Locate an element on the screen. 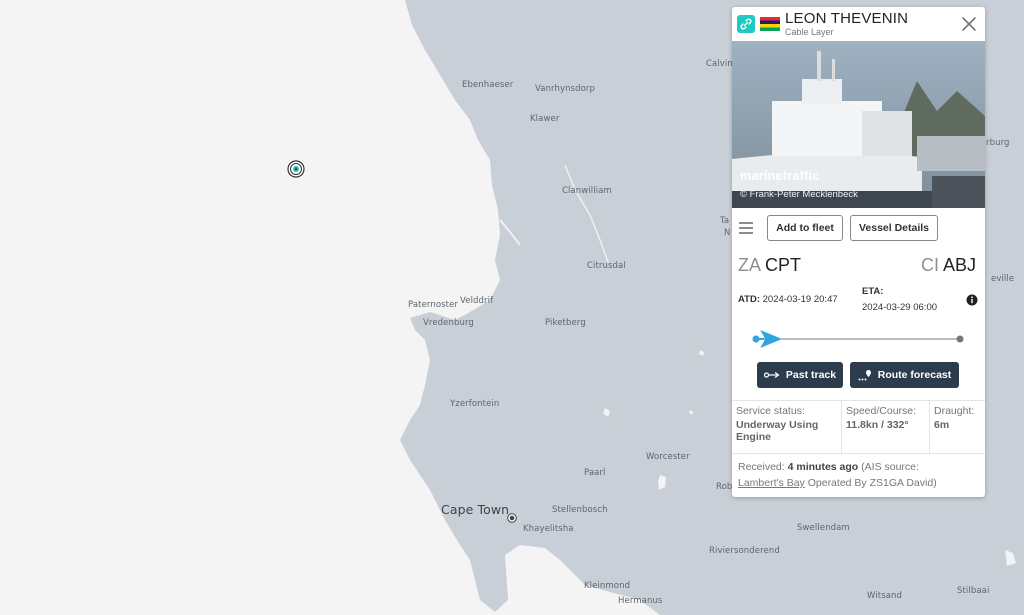 The width and height of the screenshot is (1024, 615). mauritius-flag-icon is located at coordinates (770, 24).